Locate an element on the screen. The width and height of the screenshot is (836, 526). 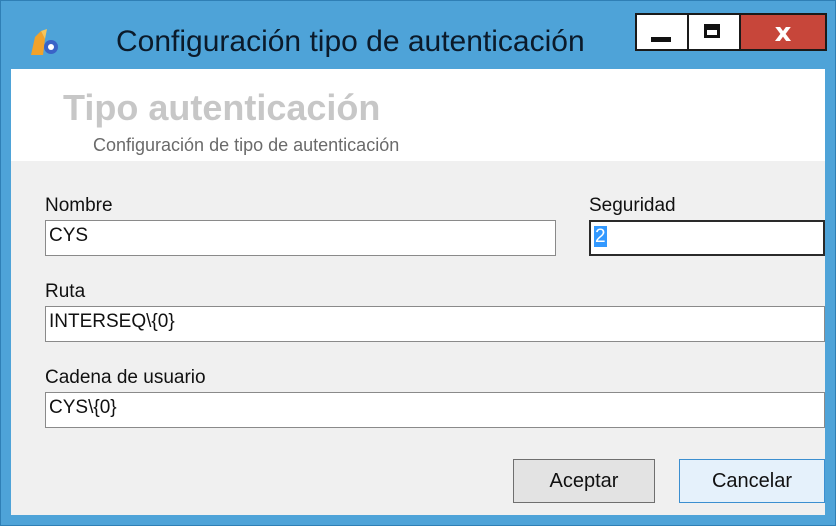
minimize-icon is located at coordinates (661, 39).